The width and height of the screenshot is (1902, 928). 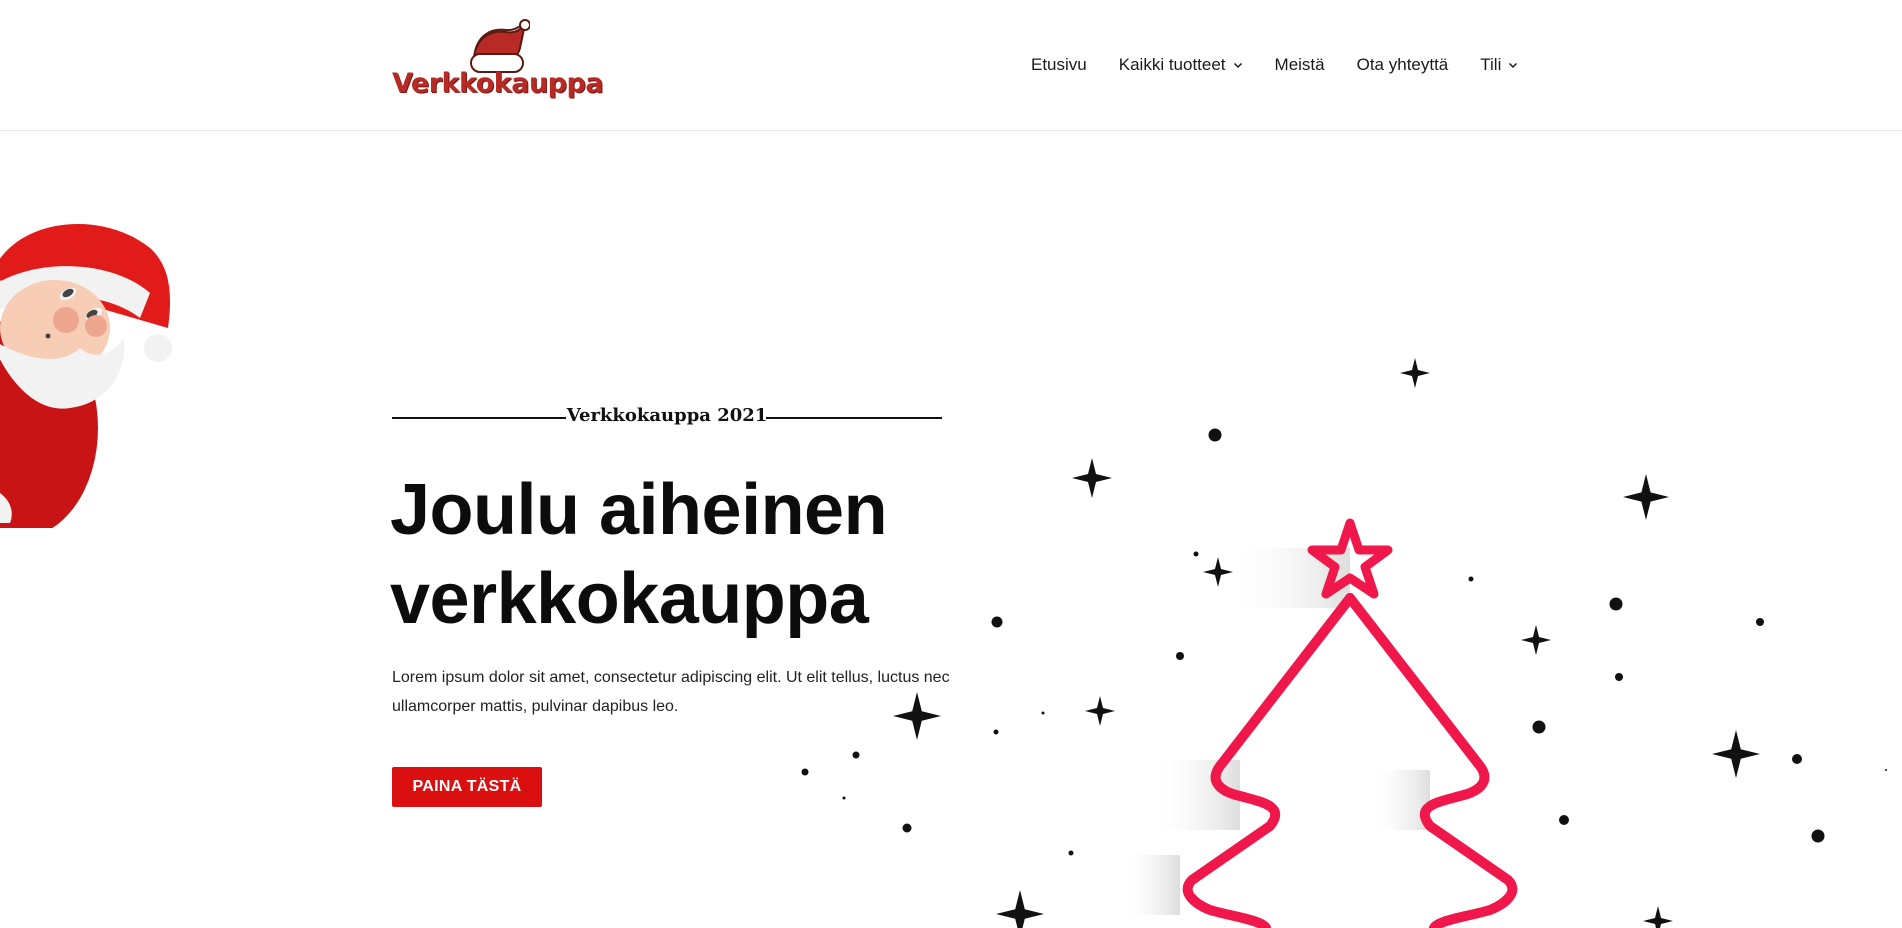 I want to click on nav-item-etusivu: Etusivu, so click(x=1059, y=65).